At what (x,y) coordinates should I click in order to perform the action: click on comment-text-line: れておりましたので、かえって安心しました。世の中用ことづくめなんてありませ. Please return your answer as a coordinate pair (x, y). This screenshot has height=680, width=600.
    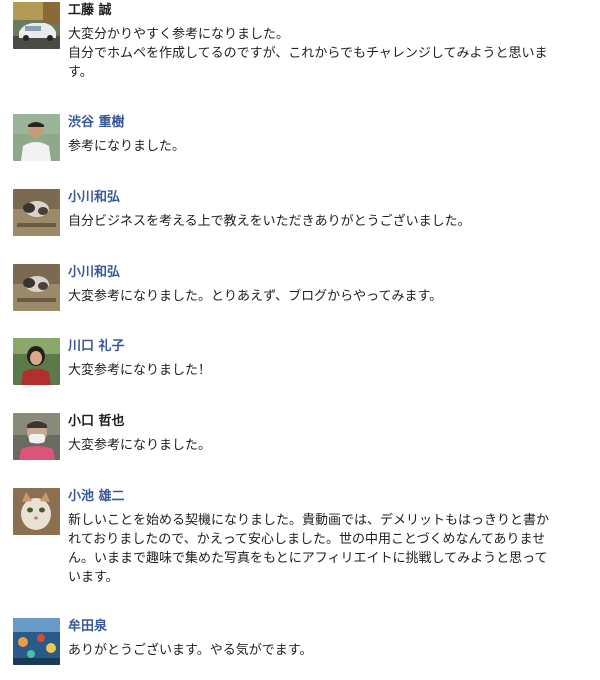
    Looking at the image, I should click on (307, 539).